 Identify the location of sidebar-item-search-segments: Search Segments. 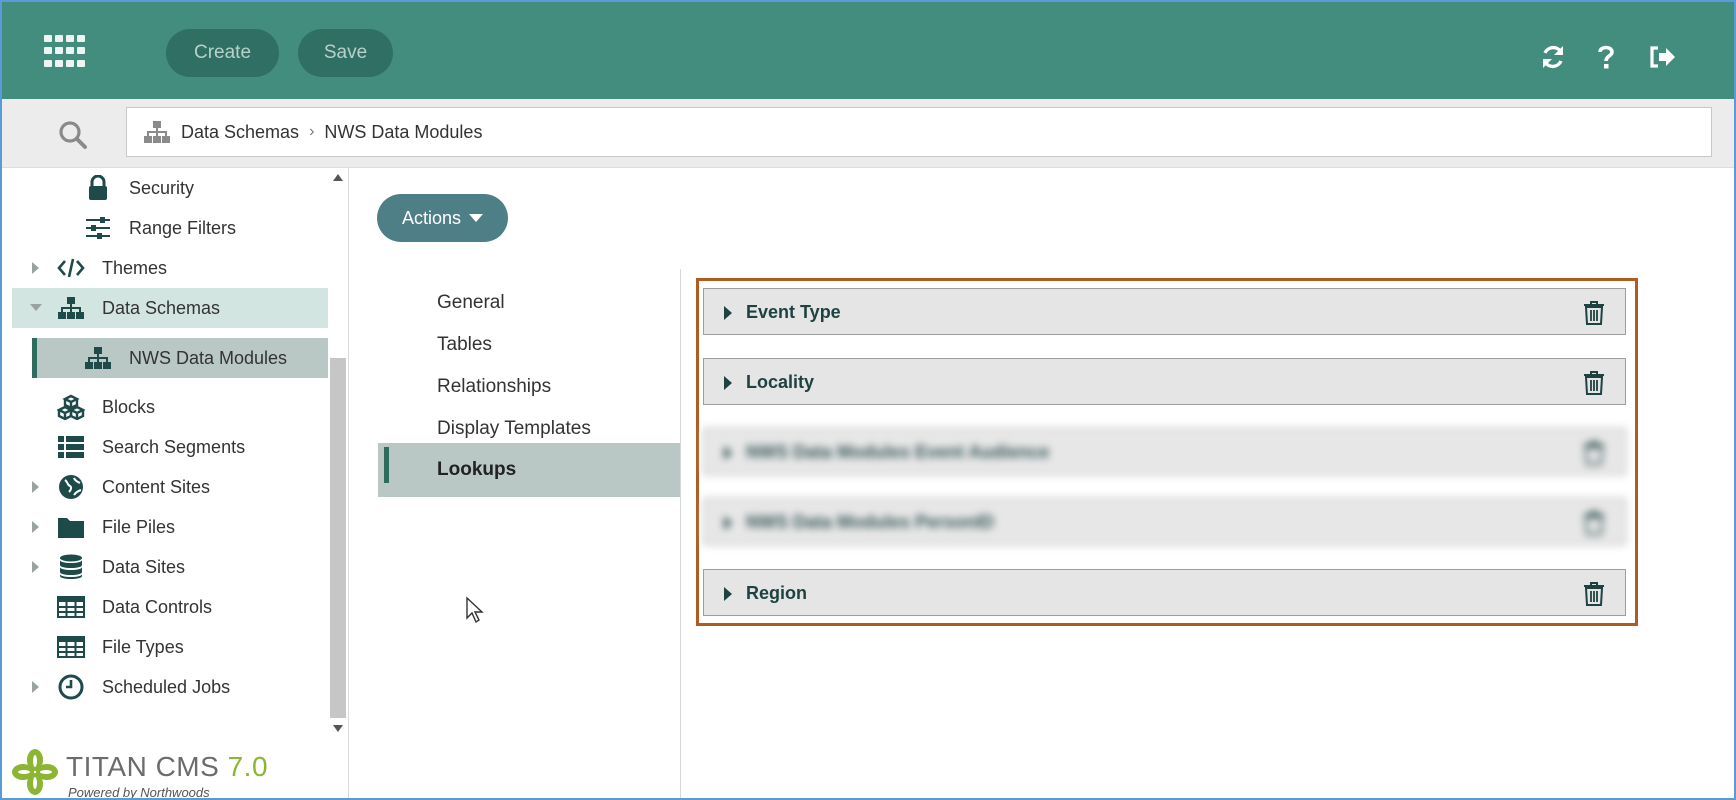
(165, 447).